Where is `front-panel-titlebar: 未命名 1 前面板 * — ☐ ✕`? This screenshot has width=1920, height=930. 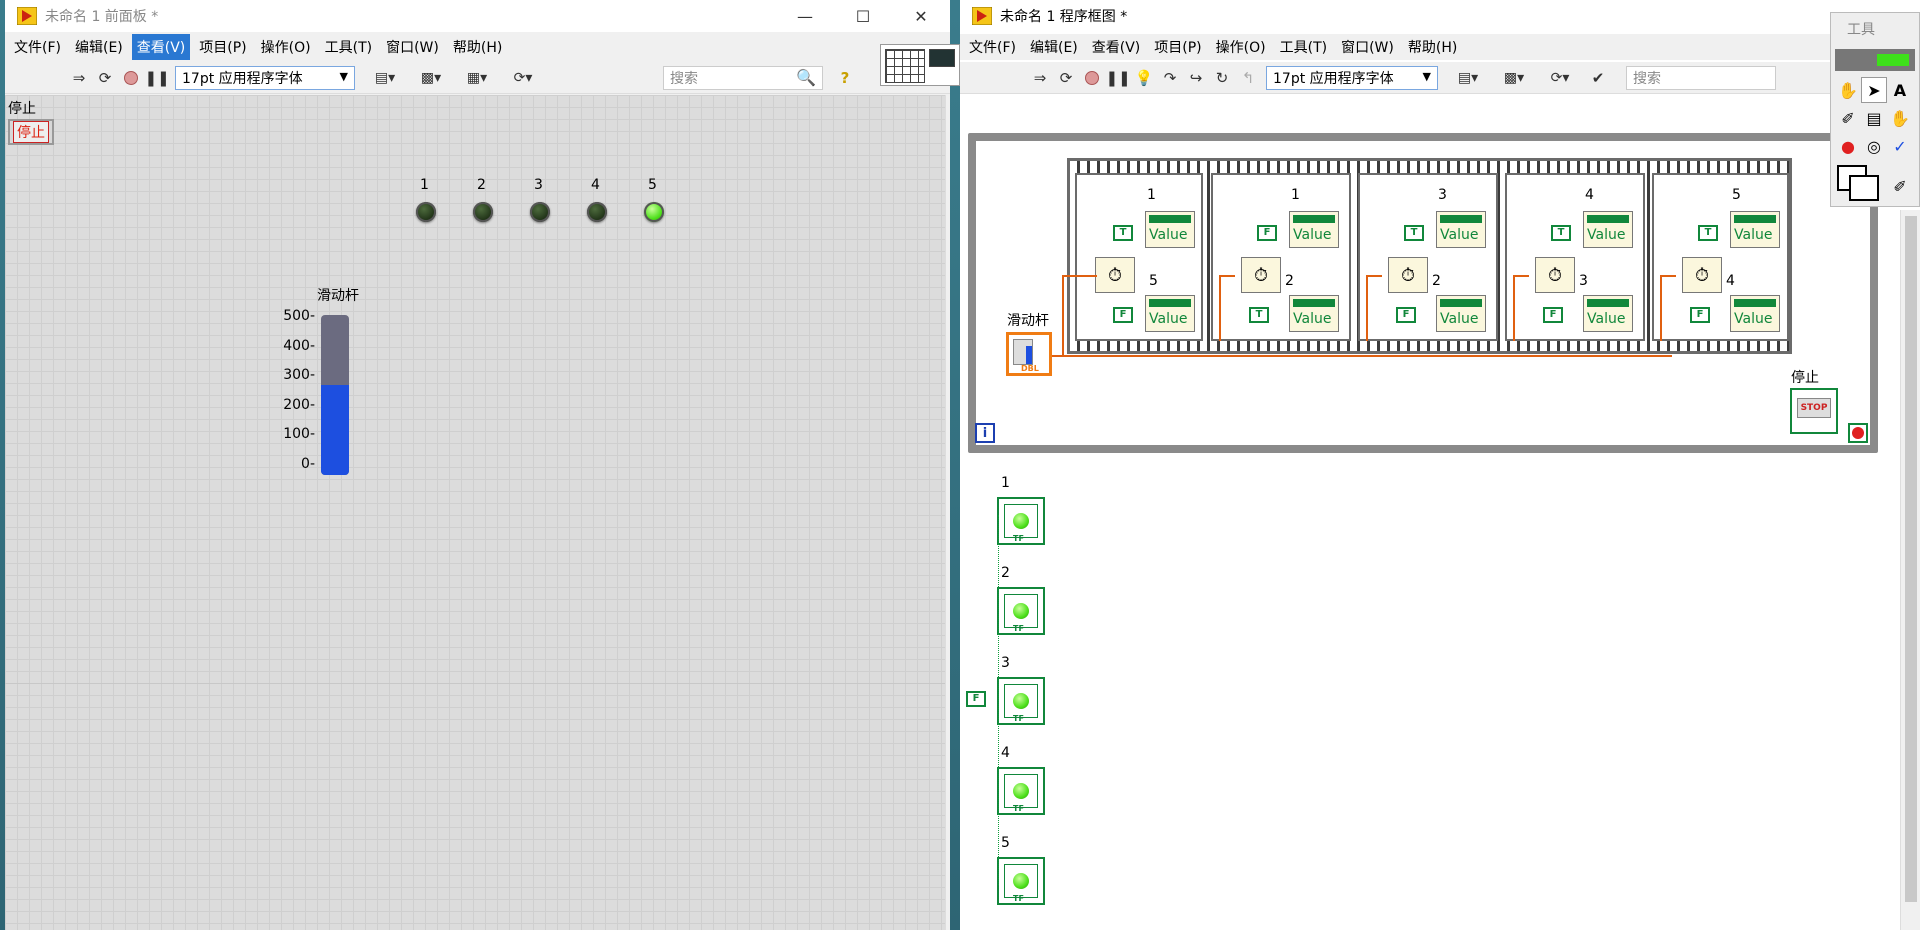
front-panel-titlebar: 未命名 1 前面板 * — ☐ ✕ is located at coordinates (477, 16).